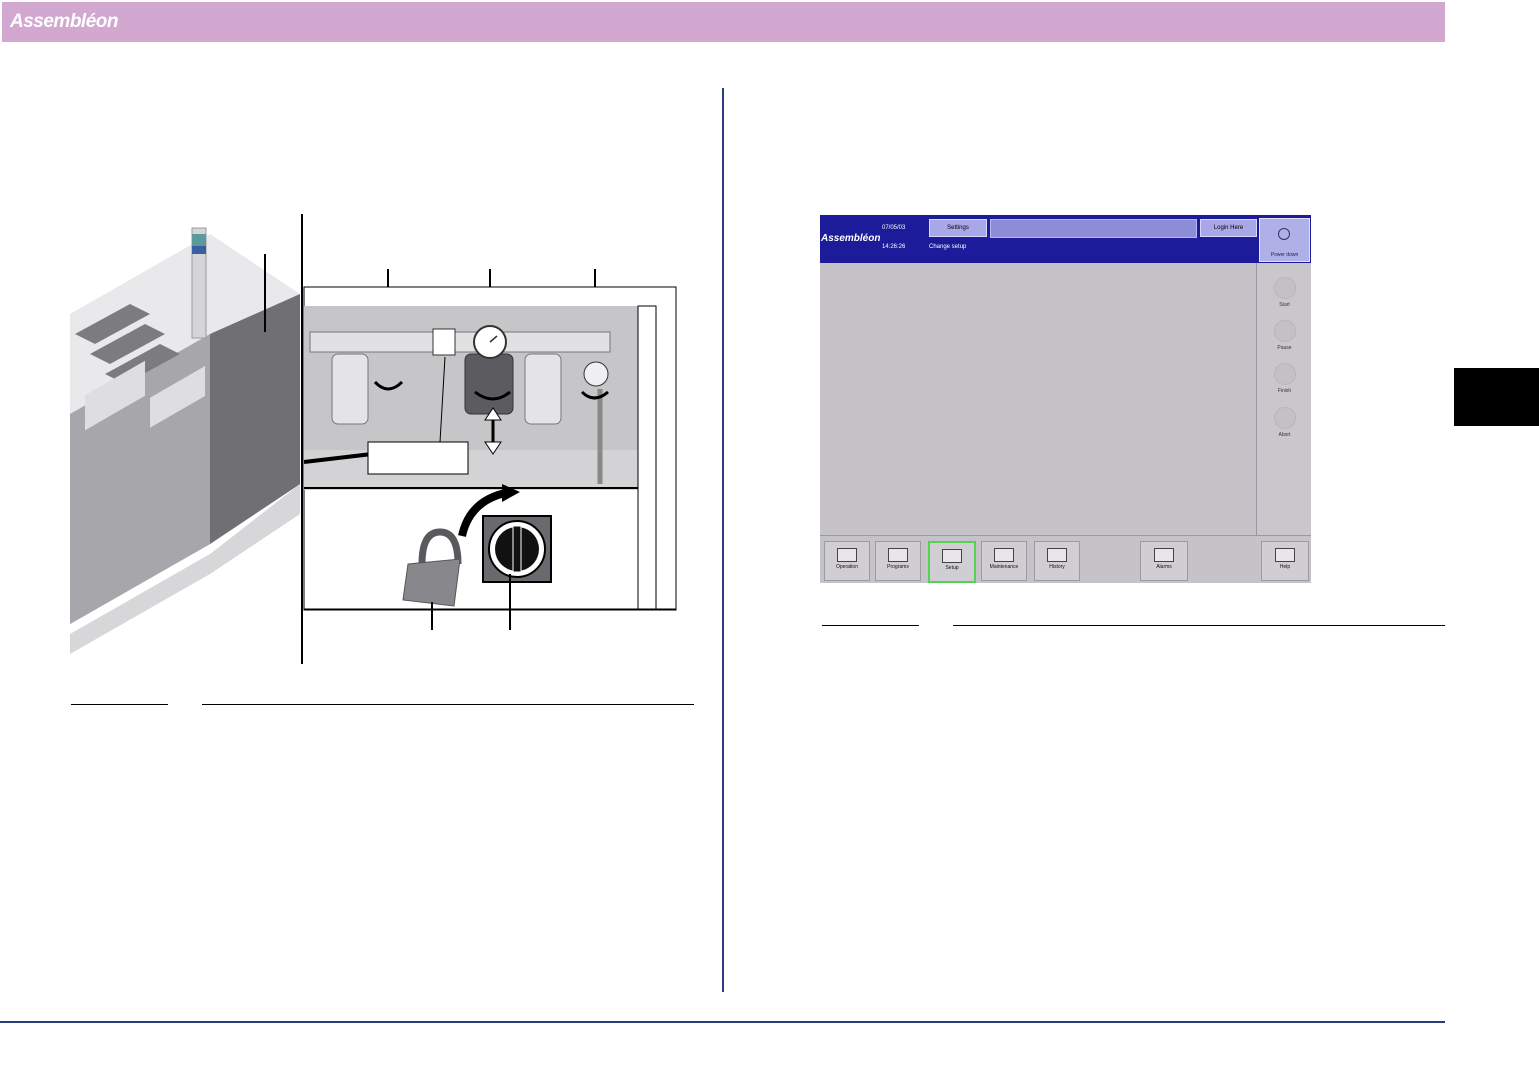  Describe the element at coordinates (1284, 305) in the screenshot. I see `start-label: Start` at that location.